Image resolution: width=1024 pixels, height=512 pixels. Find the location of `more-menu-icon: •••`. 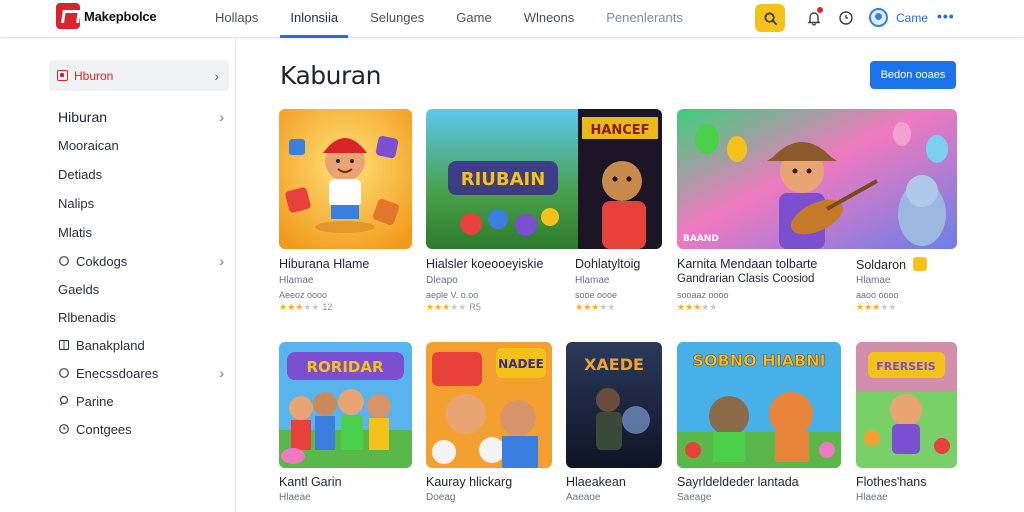

more-menu-icon: ••• is located at coordinates (946, 16).